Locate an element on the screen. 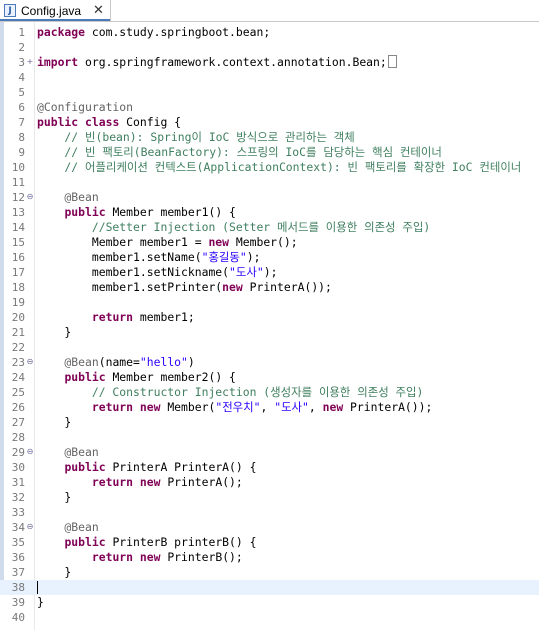 The image size is (539, 630). line-number: 27 is located at coordinates (18, 422).